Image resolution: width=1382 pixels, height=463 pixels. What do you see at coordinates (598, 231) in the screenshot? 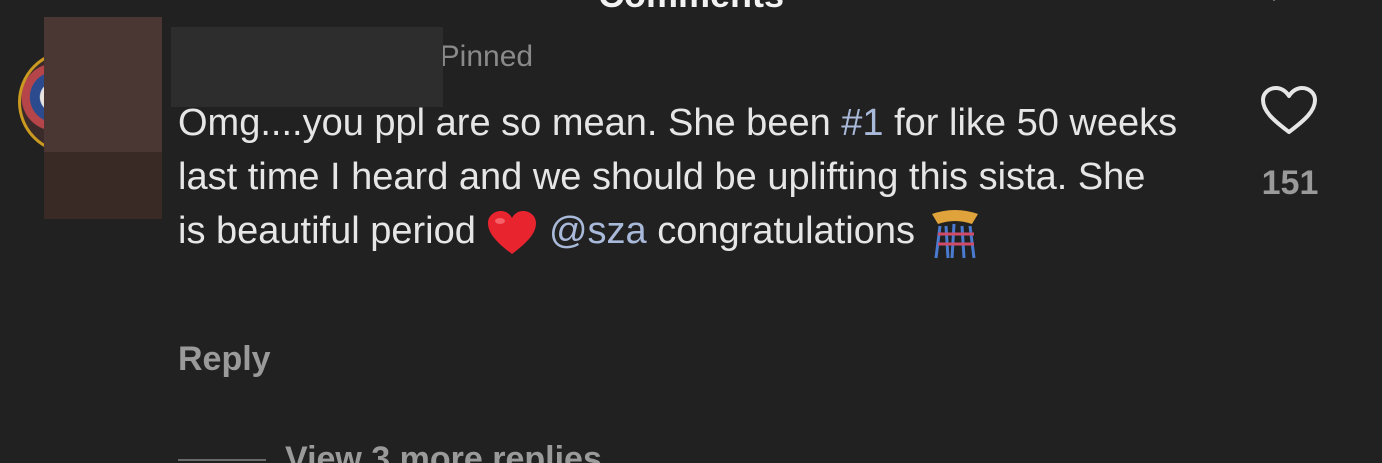
I see `mention-link: @sza` at bounding box center [598, 231].